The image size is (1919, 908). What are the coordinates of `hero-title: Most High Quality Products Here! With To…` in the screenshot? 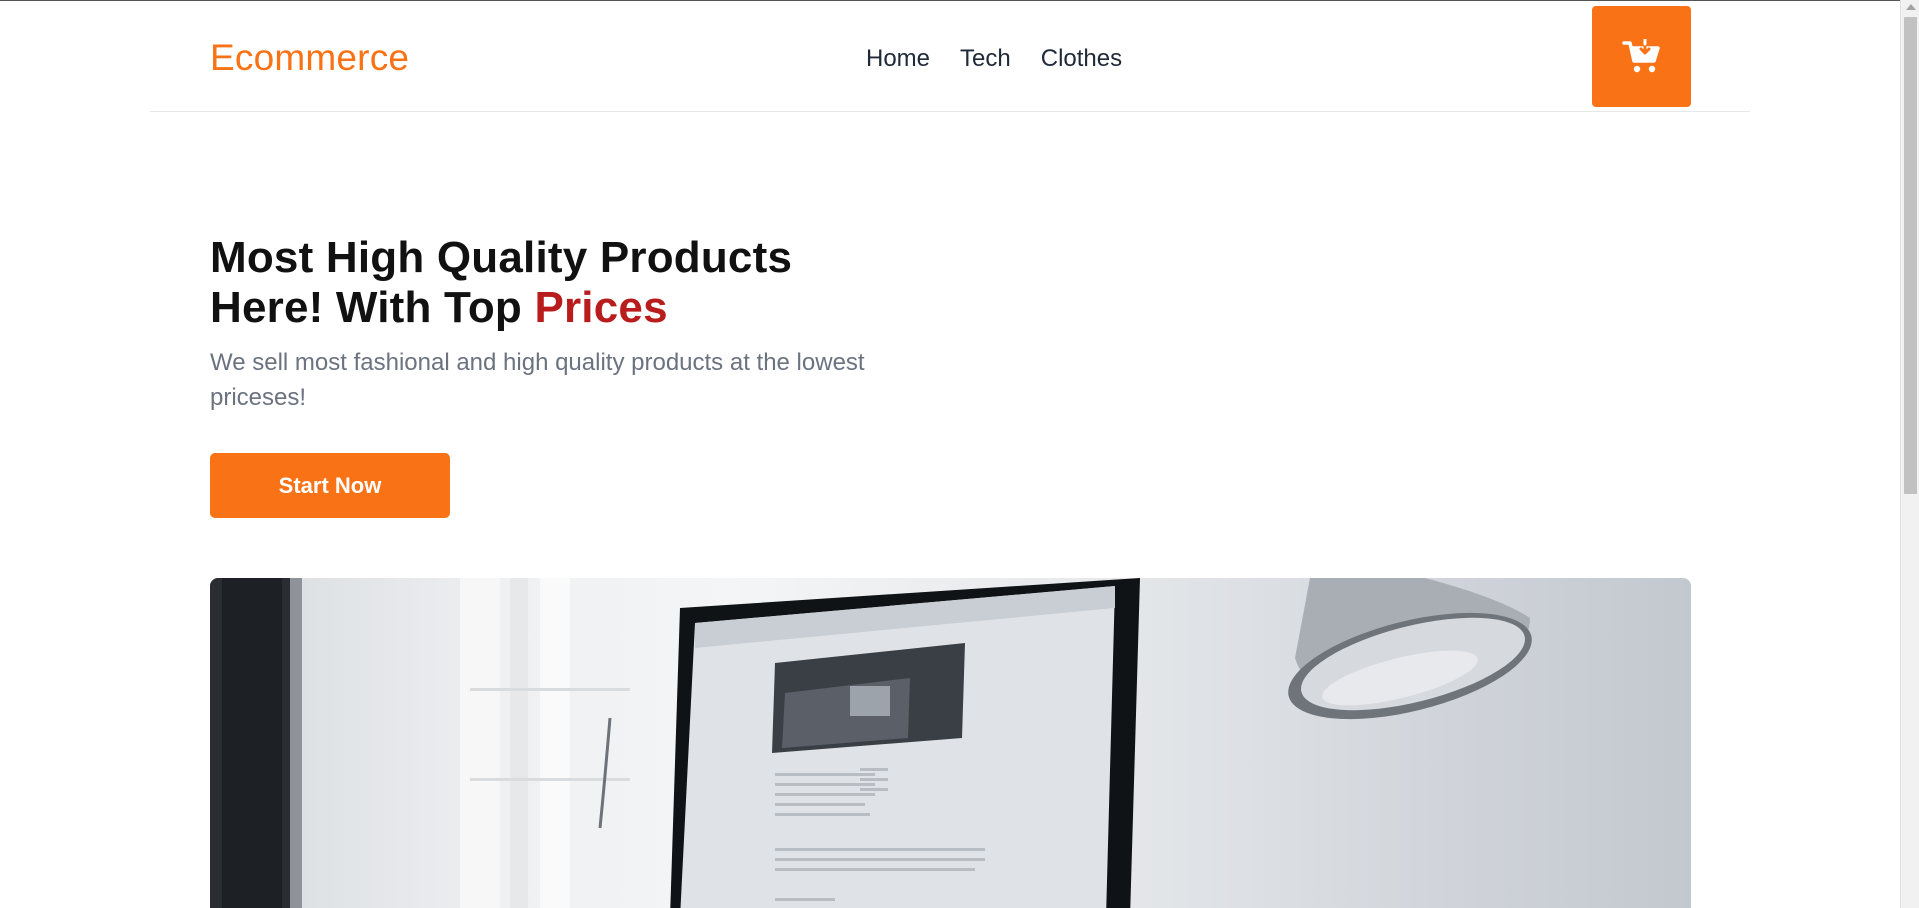 It's located at (560, 283).